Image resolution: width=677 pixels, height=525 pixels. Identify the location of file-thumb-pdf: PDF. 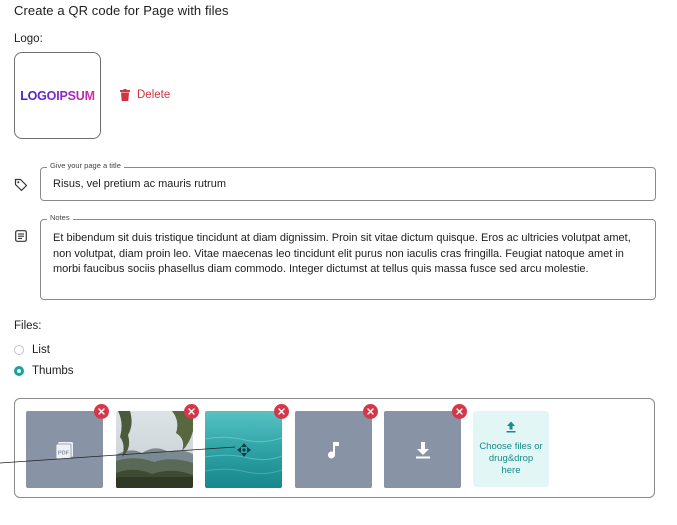
(64, 449).